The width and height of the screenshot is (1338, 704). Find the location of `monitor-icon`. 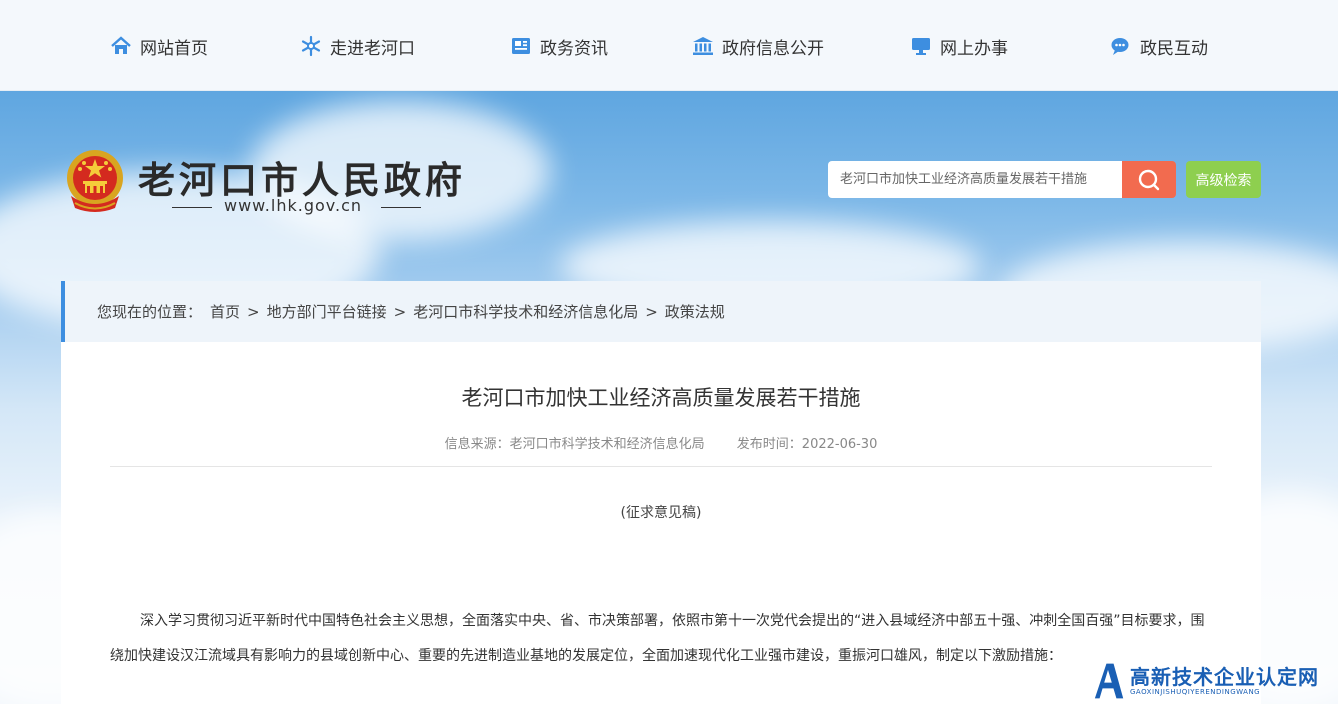

monitor-icon is located at coordinates (921, 46).